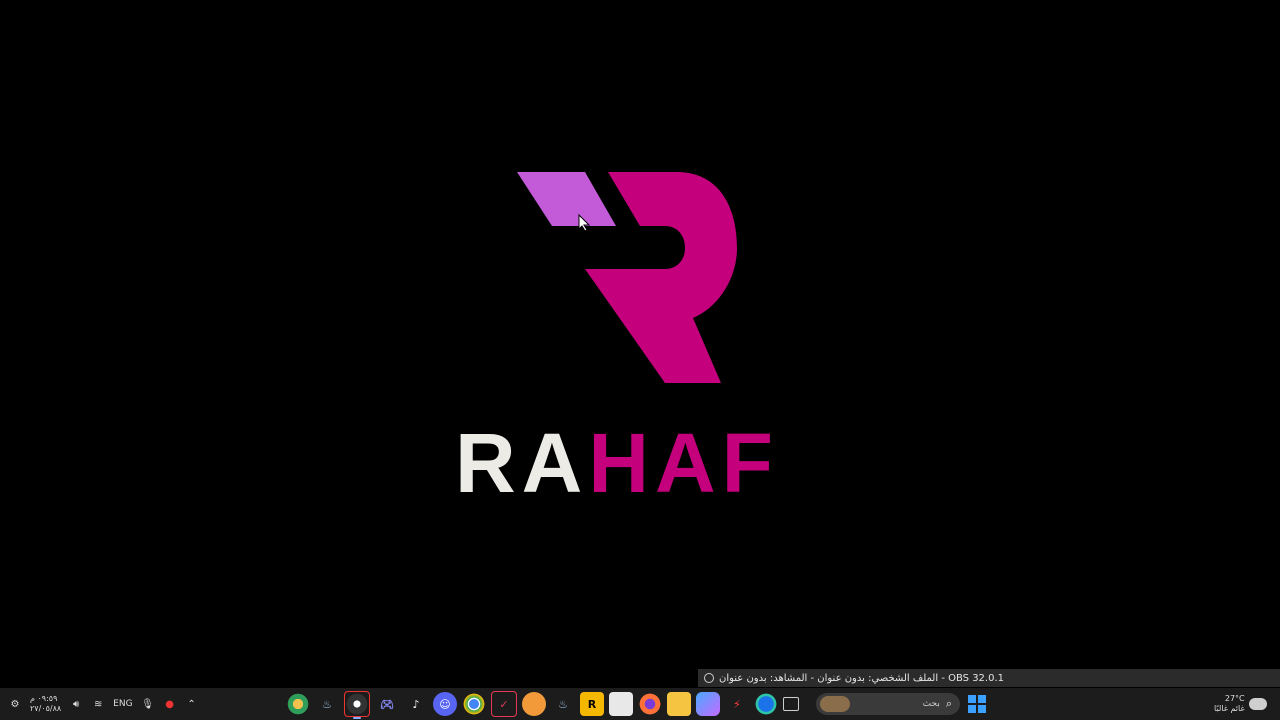 Image resolution: width=1280 pixels, height=720 pixels. I want to click on microphone-icon: 🎙︎, so click(148, 704).